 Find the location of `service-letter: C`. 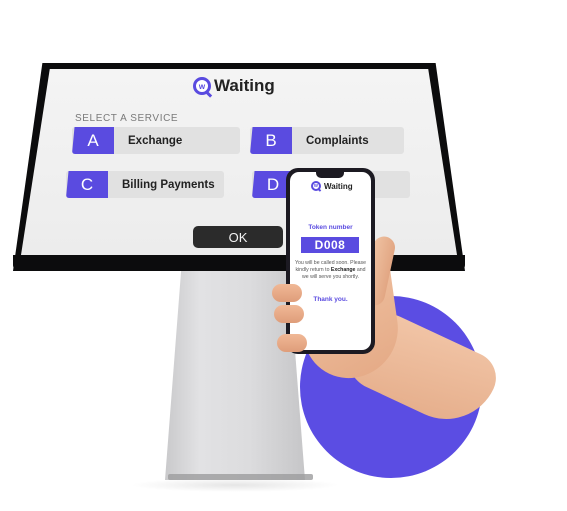

service-letter: C is located at coordinates (87, 184).